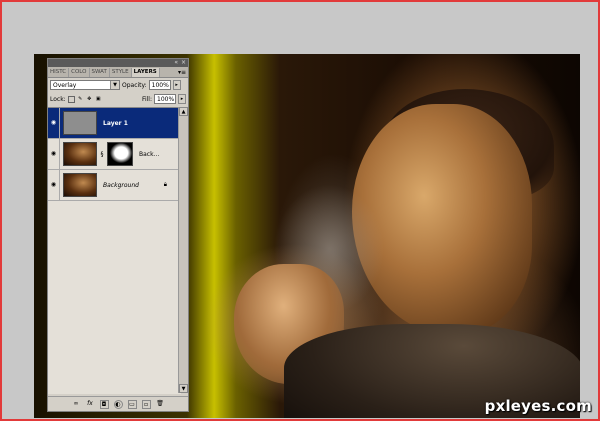 The height and width of the screenshot is (421, 600). I want to click on panel-tabs: HISTC COLO SWAT STYLE LAYERS ▾≡, so click(118, 72).